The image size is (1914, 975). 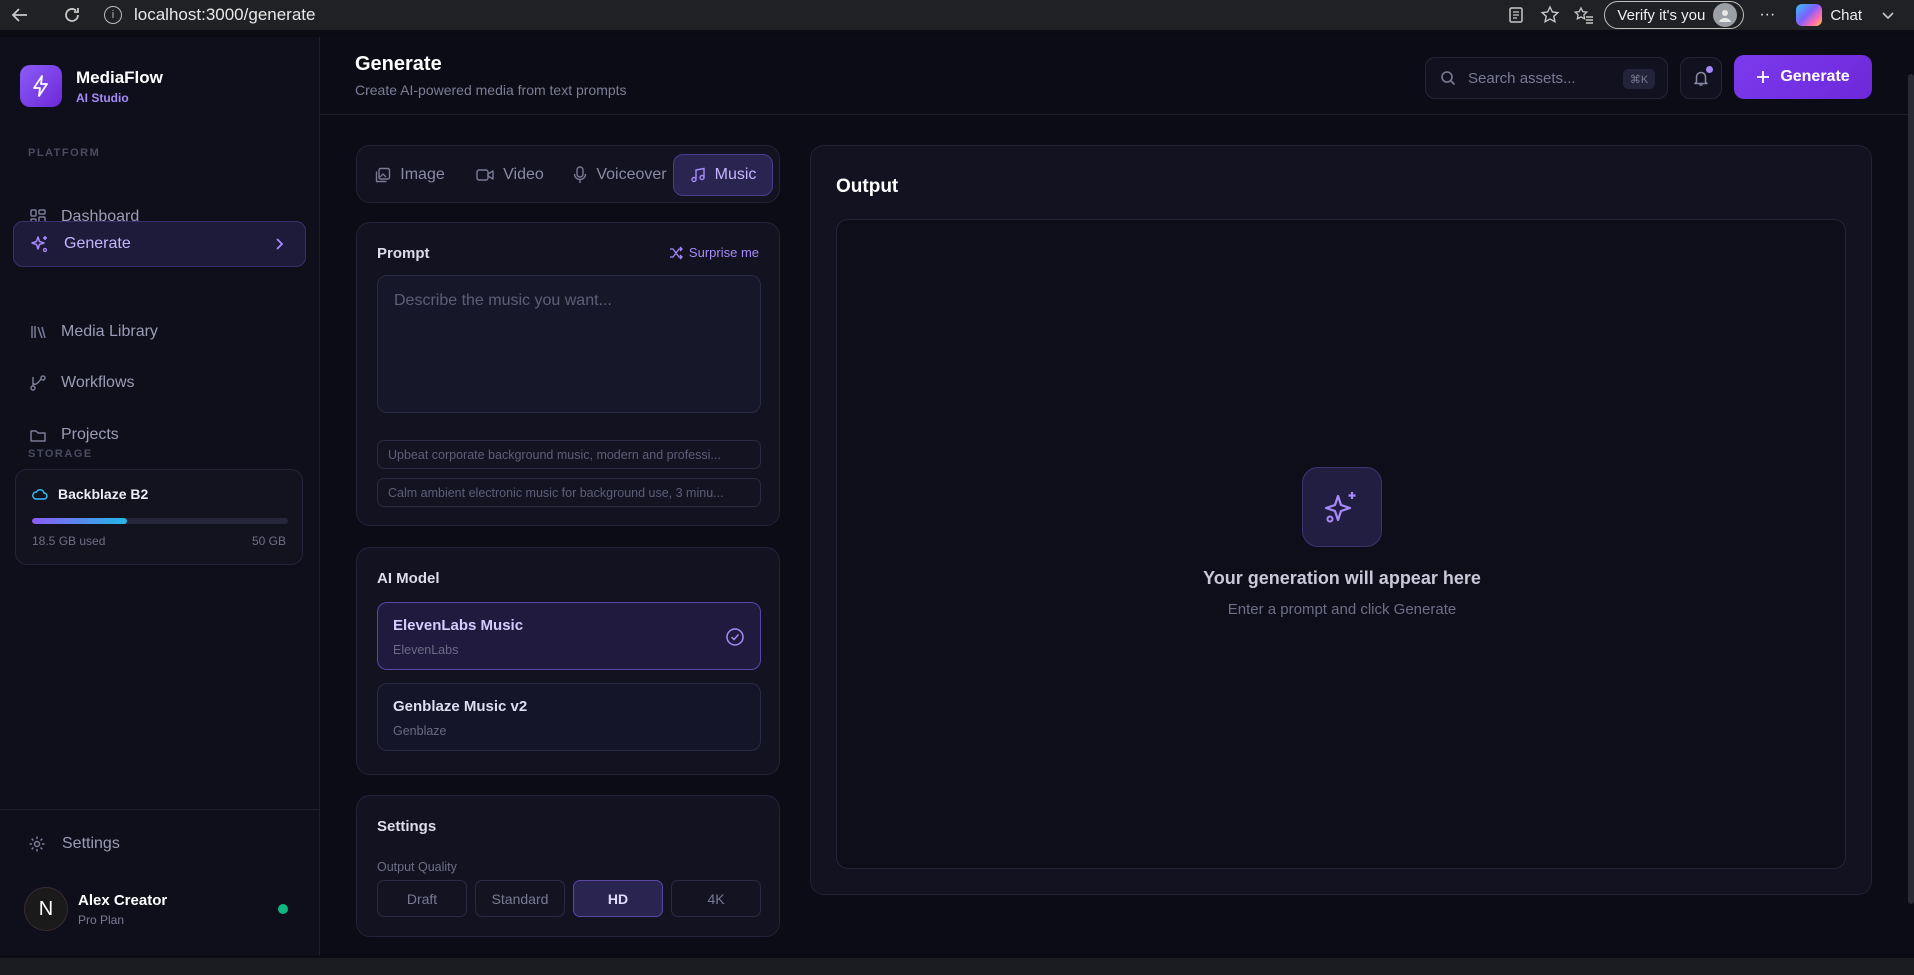 What do you see at coordinates (39, 244) in the screenshot?
I see `sparkle-icon` at bounding box center [39, 244].